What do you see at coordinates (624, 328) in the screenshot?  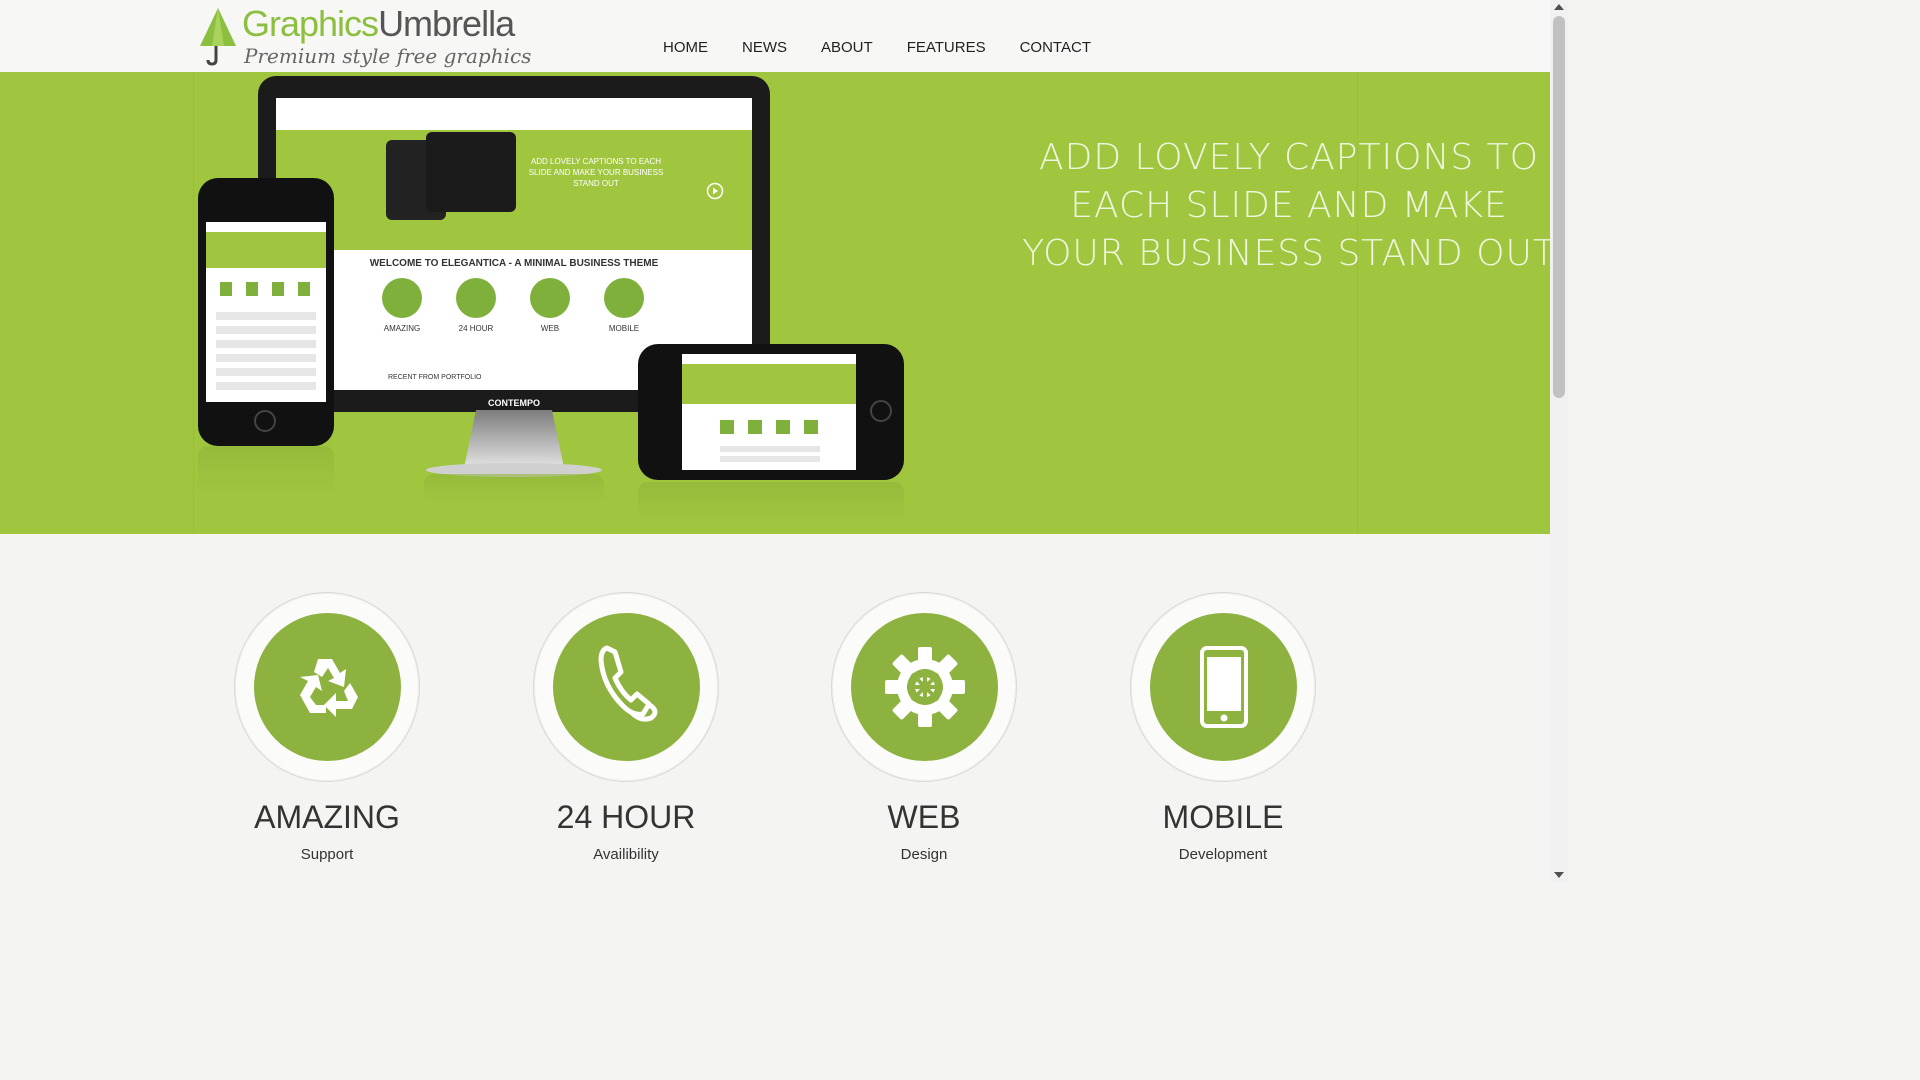 I see `mockup-icon-label: MOBILE` at bounding box center [624, 328].